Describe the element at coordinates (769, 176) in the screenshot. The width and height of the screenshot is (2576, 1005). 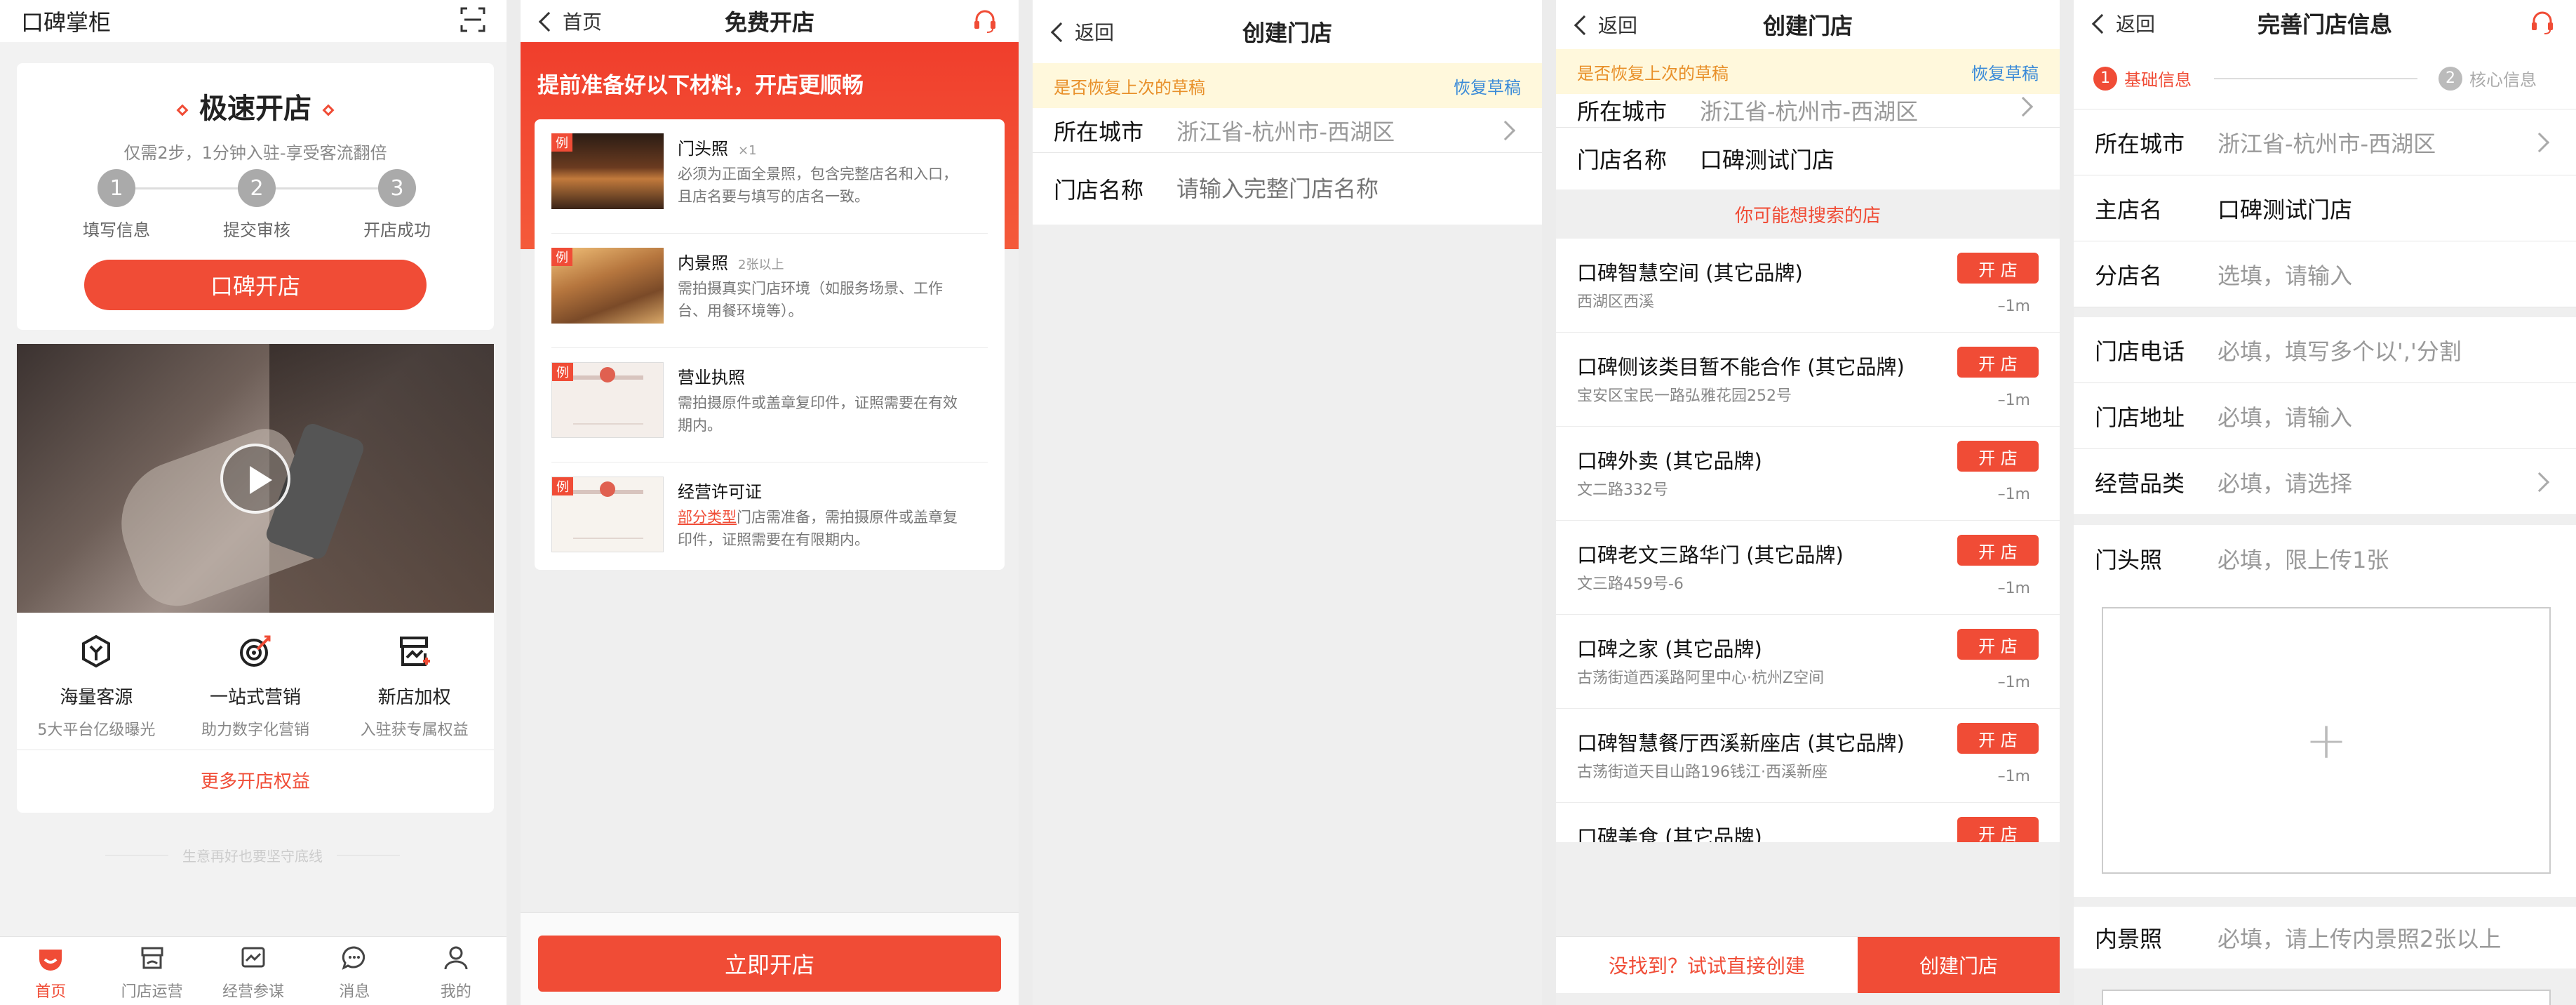
I see `material-item: 例 门头照 ×1 必须为正面全景照，包含完整店名和入口， 且店名要与填写的店名一致。` at that location.